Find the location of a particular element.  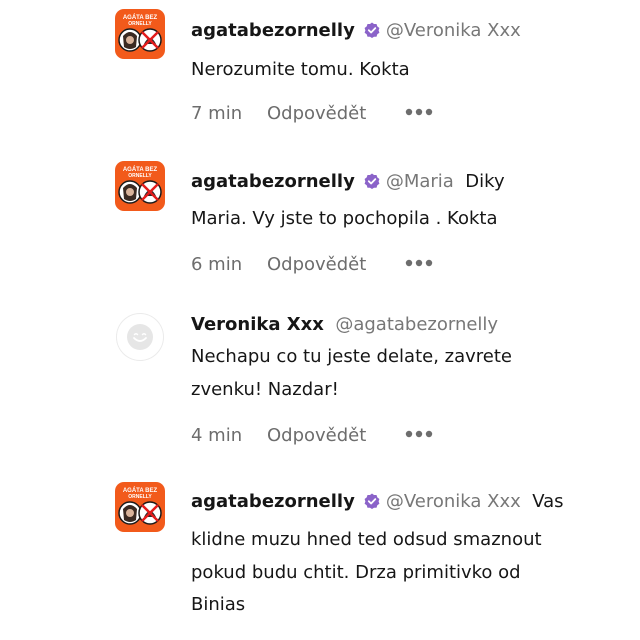

comment-header: agatabezornelly @Veronika Xxx Vas is located at coordinates (401, 503).